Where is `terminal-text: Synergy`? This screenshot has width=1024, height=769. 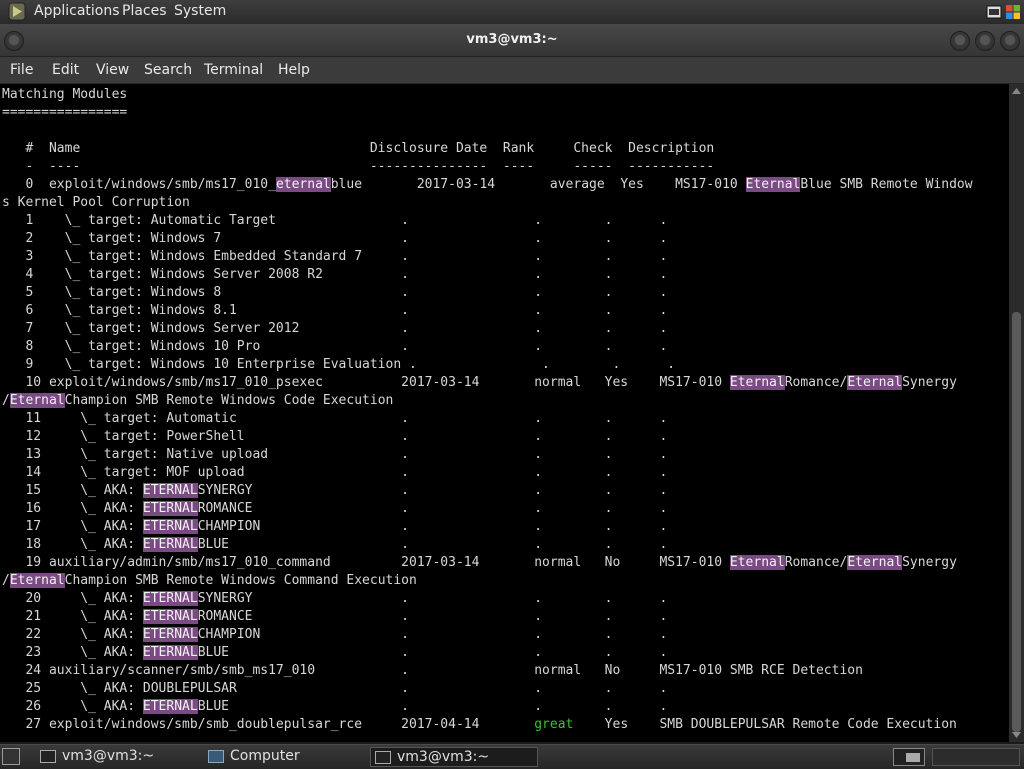
terminal-text: Synergy is located at coordinates (929, 382).